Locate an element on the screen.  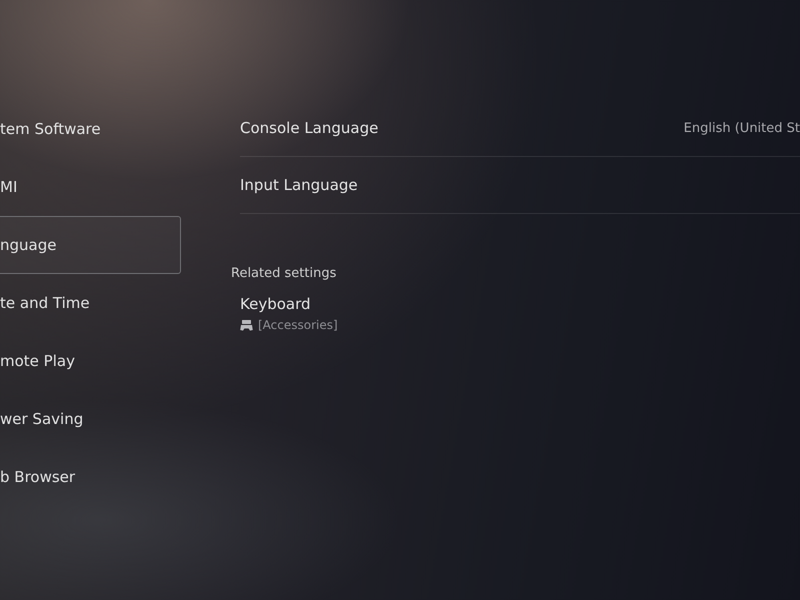
setting-value: English (United St is located at coordinates (742, 128).